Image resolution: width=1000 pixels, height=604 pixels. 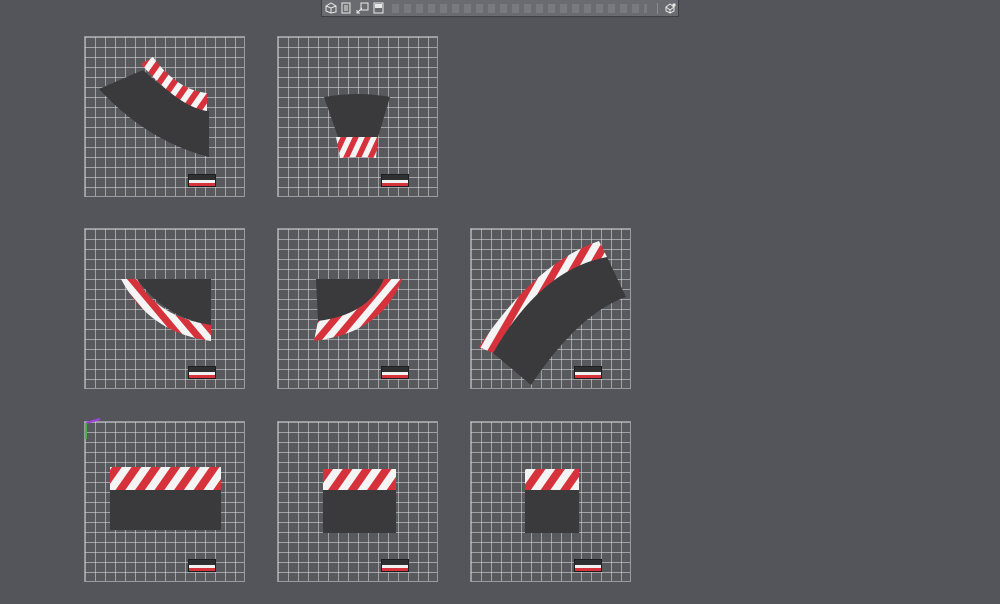 I want to click on curve-quarter-left-track, so click(x=166, y=310).